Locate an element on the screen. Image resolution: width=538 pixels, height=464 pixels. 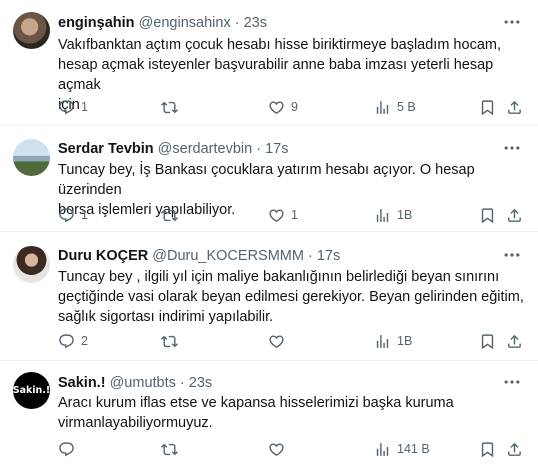
views-button: 5 B is located at coordinates (395, 107).